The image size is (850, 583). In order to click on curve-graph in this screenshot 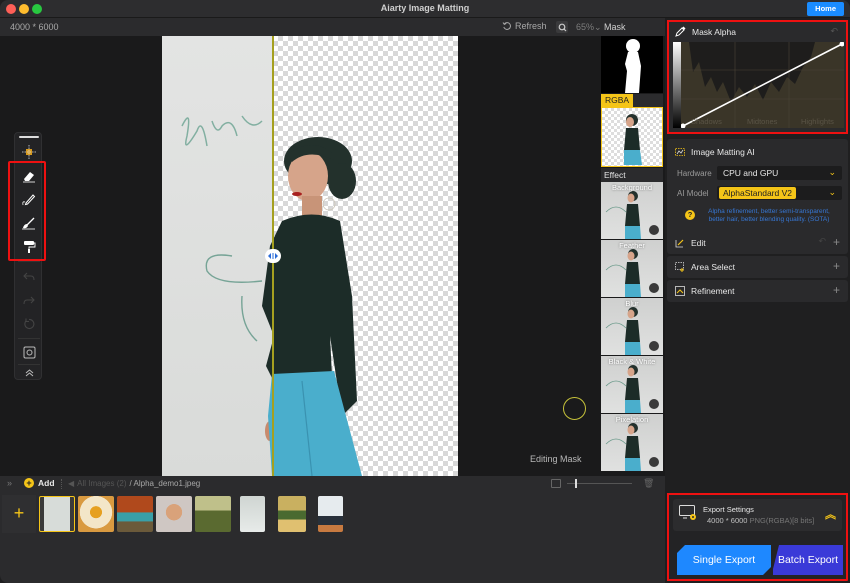, I will do `click(762, 85)`.